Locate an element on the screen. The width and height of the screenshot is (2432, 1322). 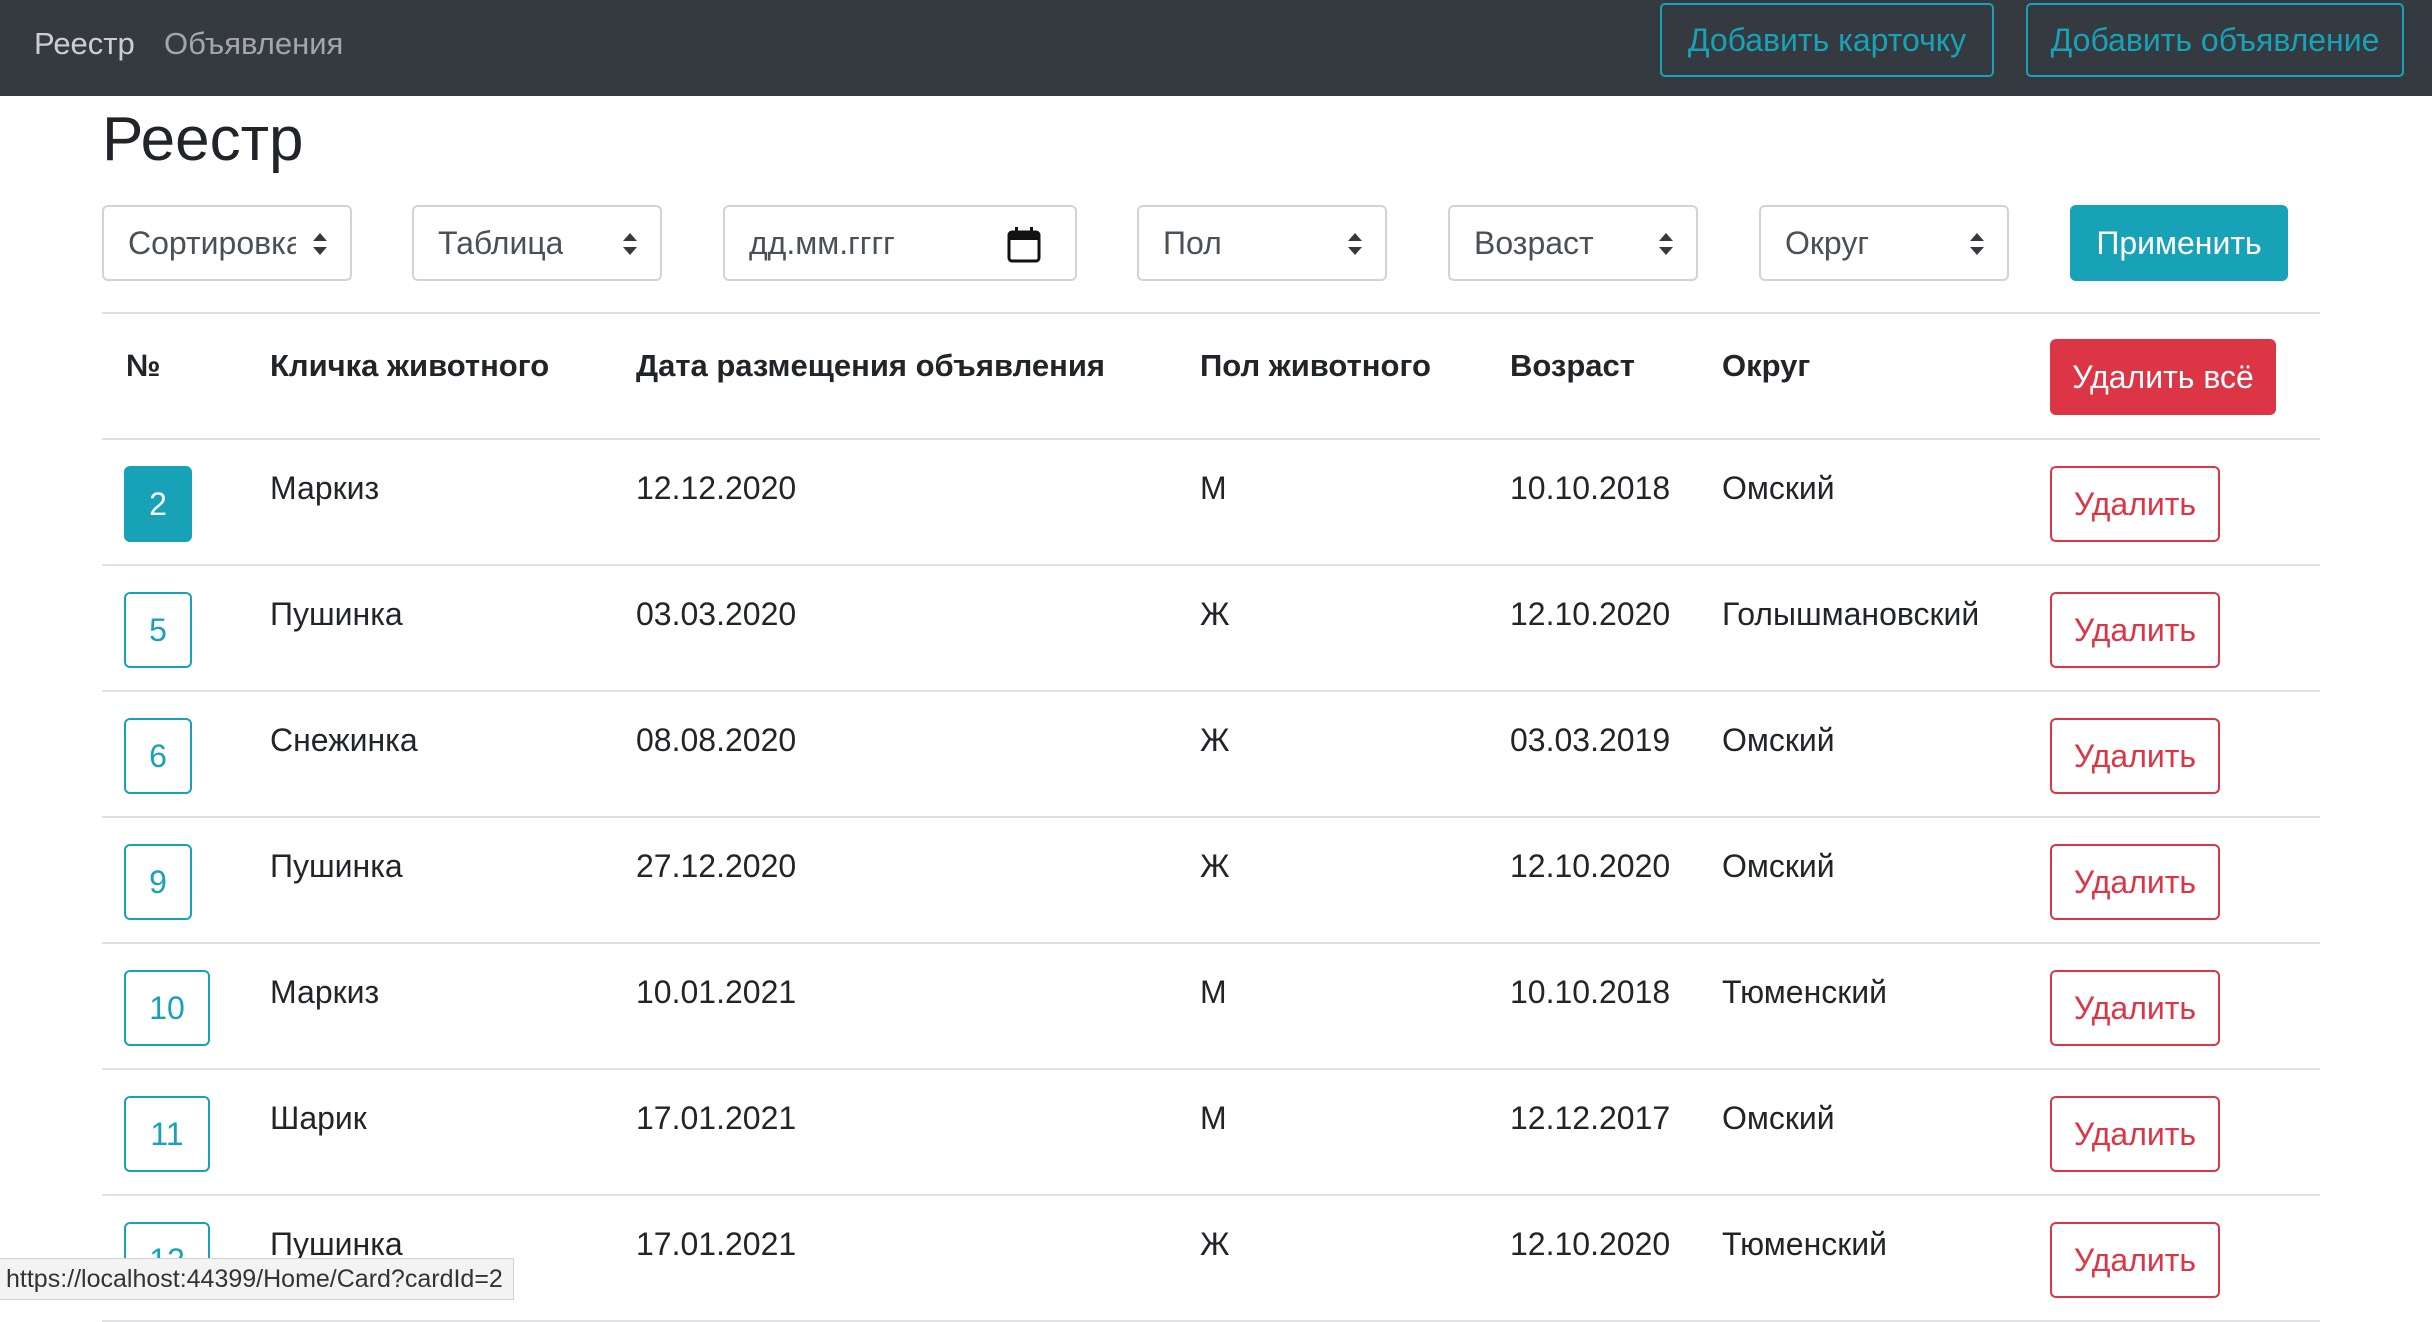
cell-pet-name: Шарик is located at coordinates (318, 1118).